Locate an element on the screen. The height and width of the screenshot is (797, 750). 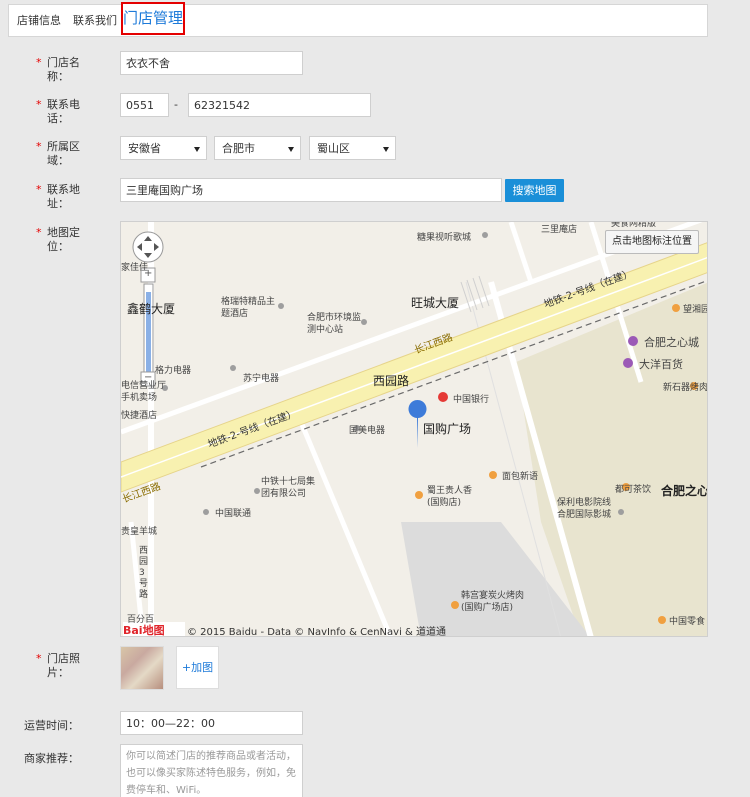
address-input: 三里庵国购广场 is located at coordinates (311, 190).